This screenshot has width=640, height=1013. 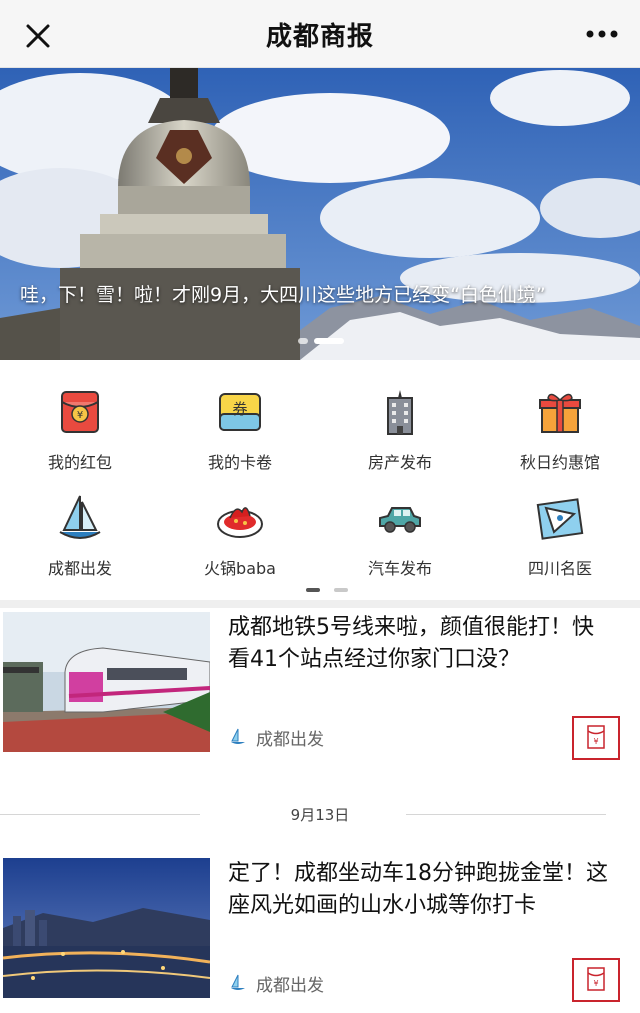 What do you see at coordinates (560, 519) in the screenshot?
I see `map-pin-icon` at bounding box center [560, 519].